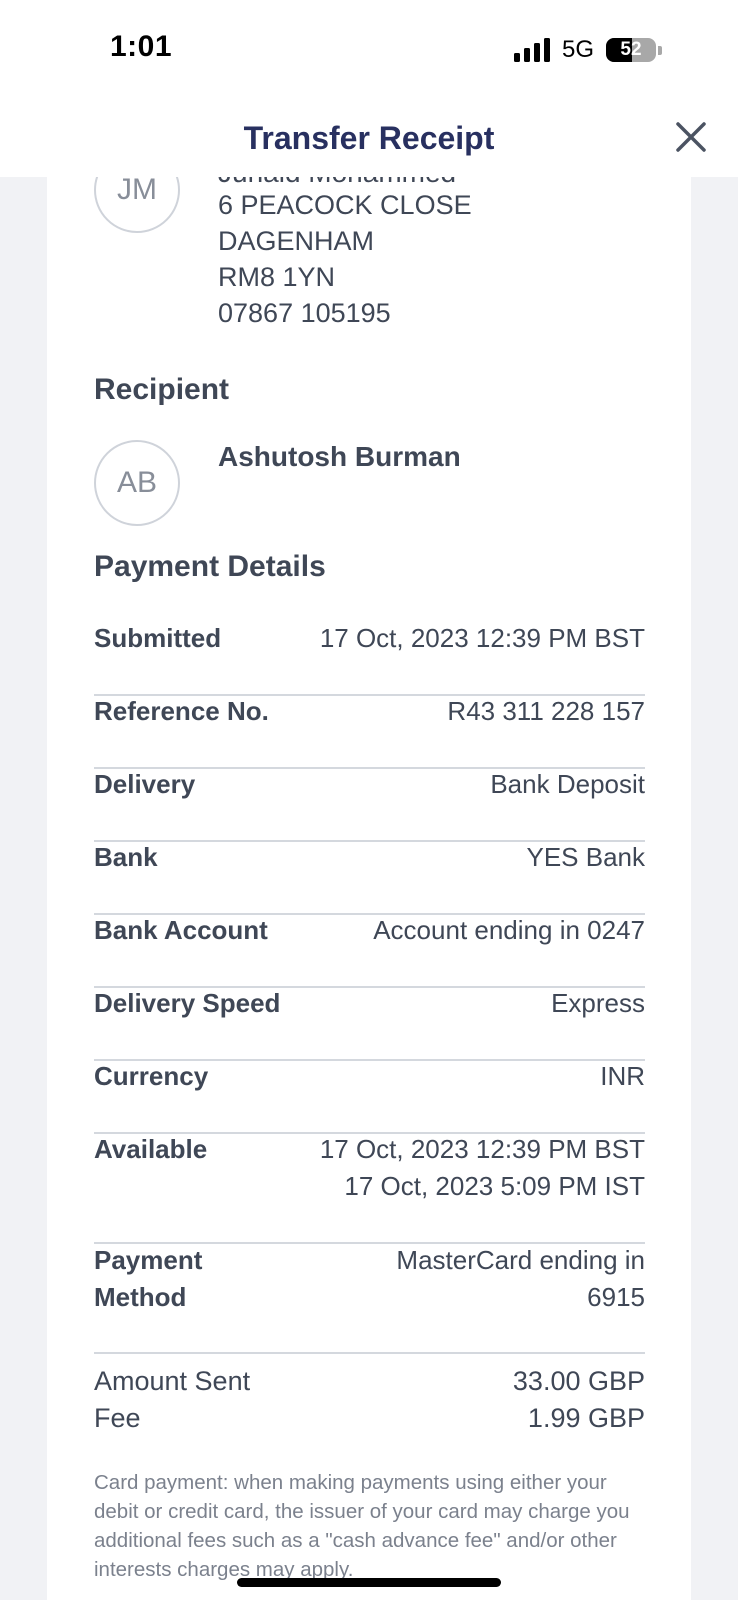  Describe the element at coordinates (181, 930) in the screenshot. I see `detail-label: Bank Account` at that location.